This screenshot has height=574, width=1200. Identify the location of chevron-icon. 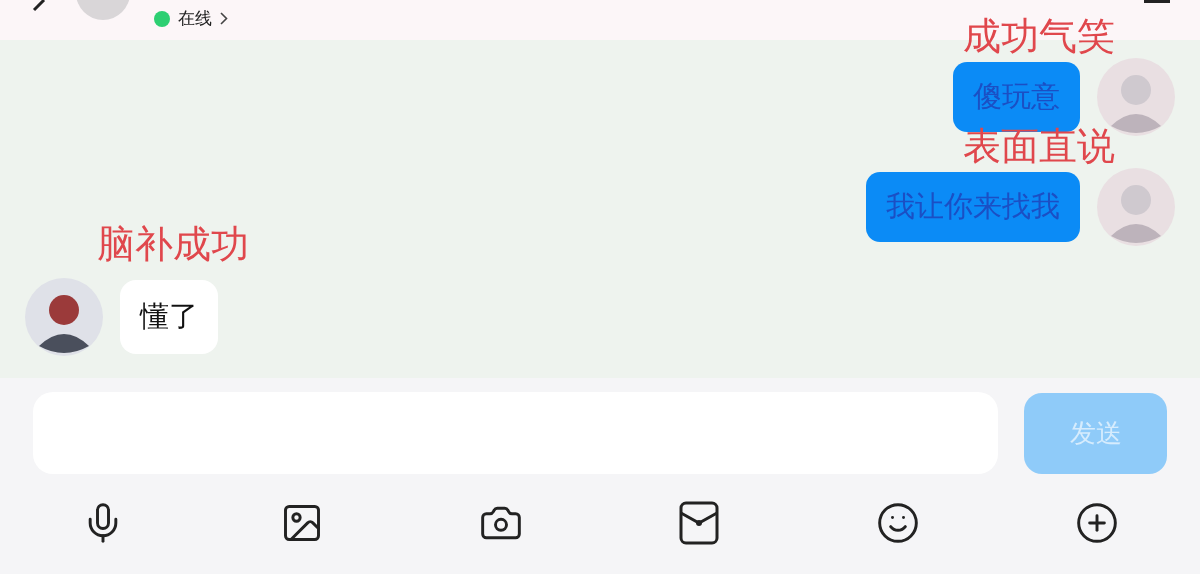
(224, 18).